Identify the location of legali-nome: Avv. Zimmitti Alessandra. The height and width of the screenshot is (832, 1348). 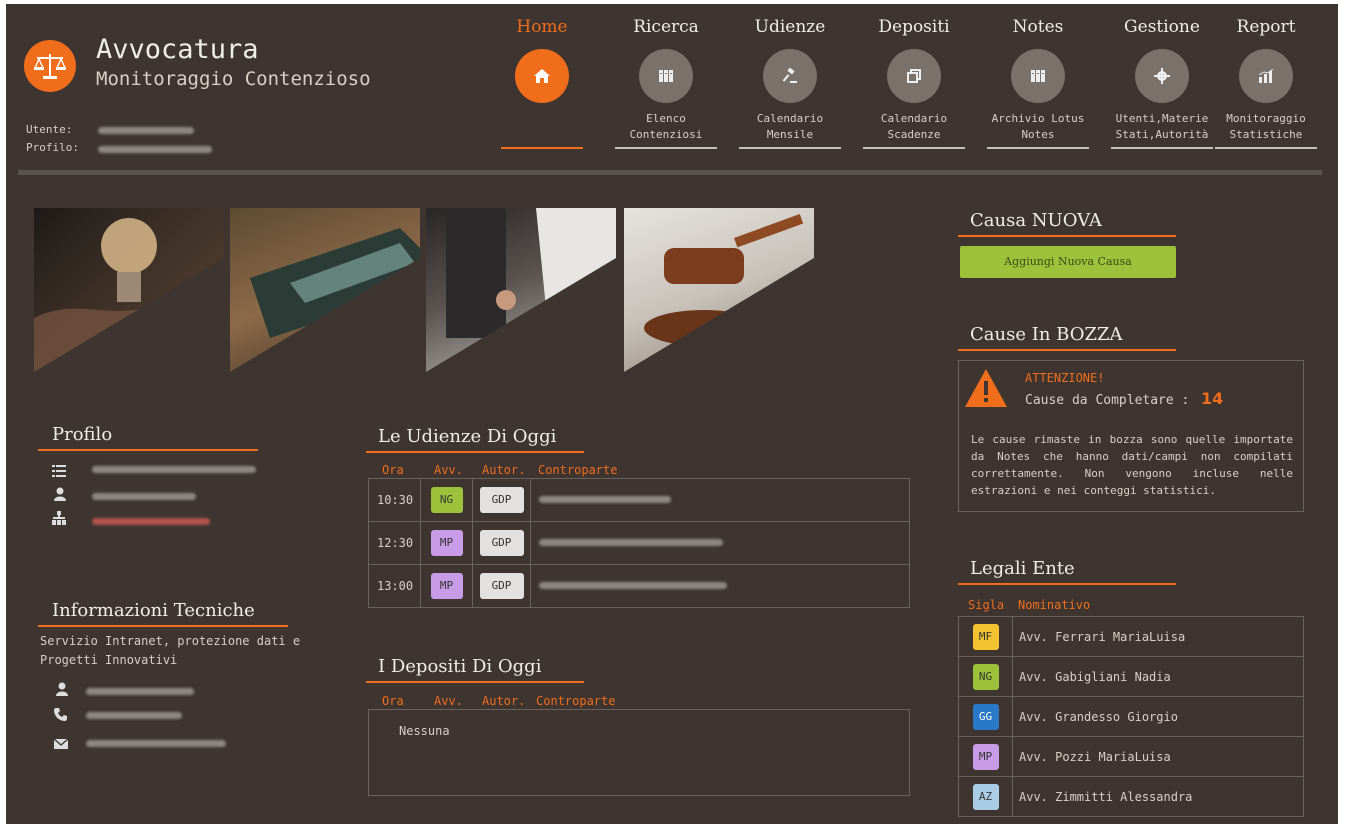
(1158, 796).